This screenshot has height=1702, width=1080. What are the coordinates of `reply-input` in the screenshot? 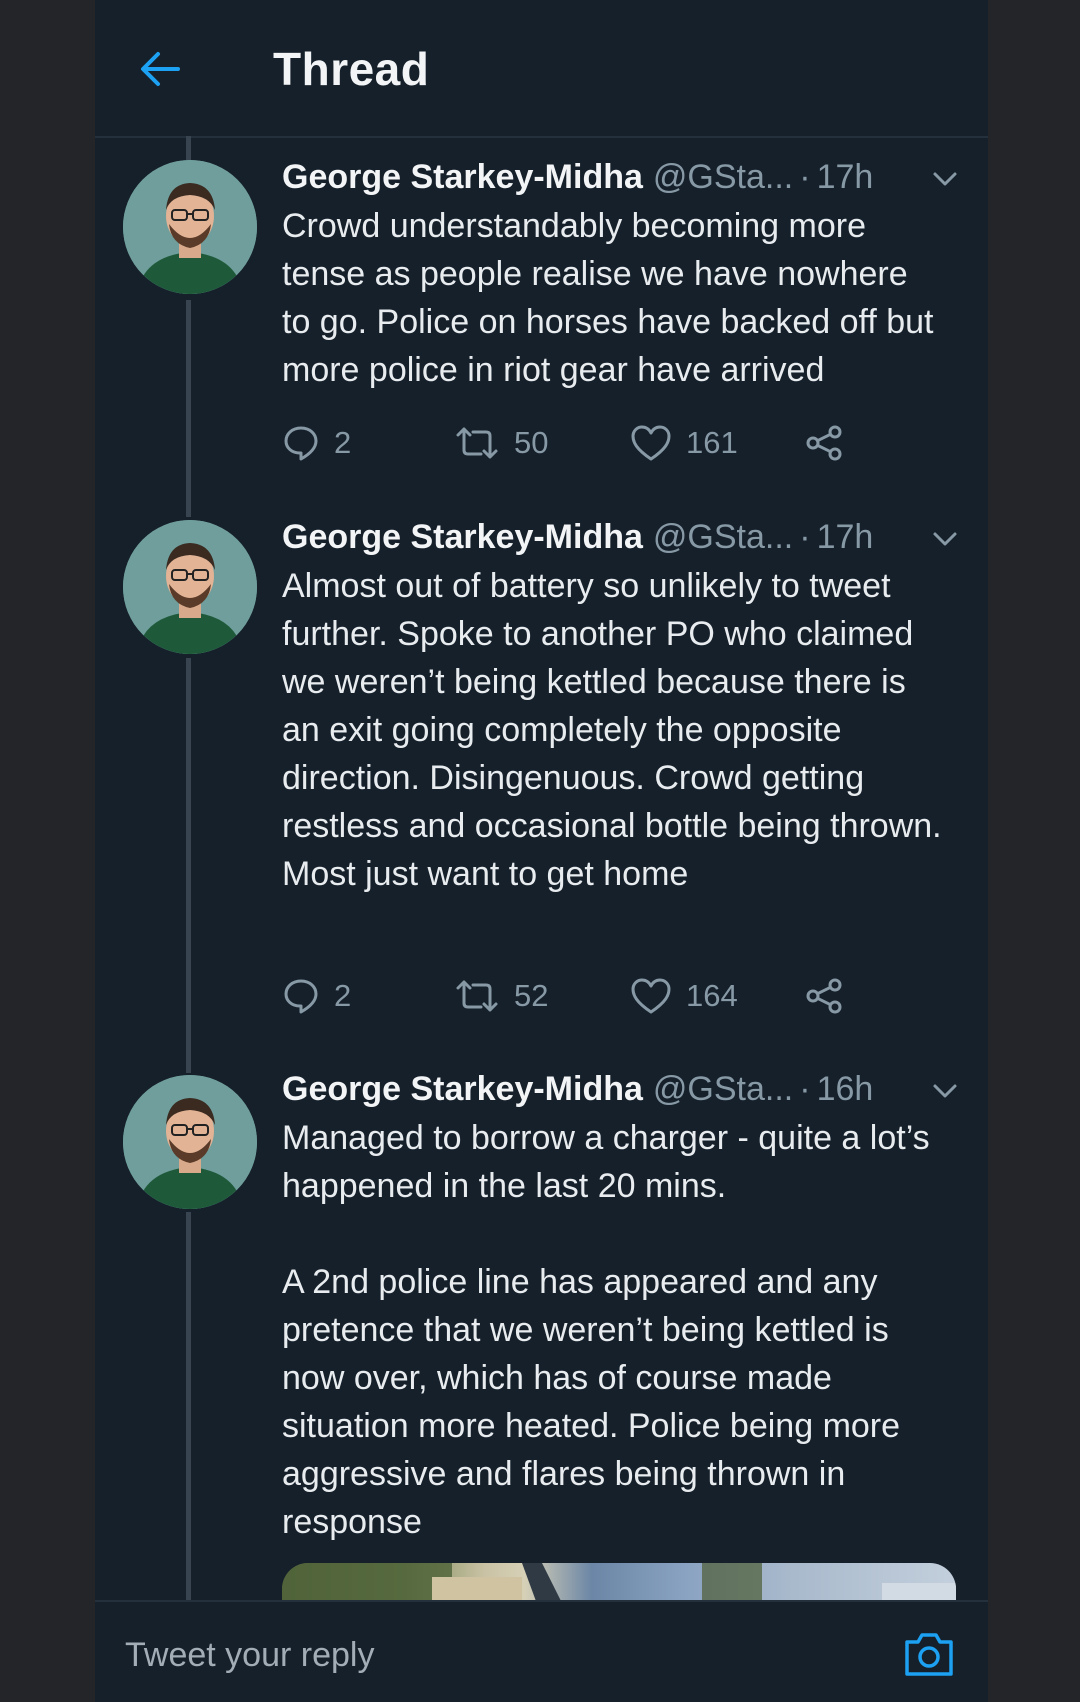 It's located at (465, 1655).